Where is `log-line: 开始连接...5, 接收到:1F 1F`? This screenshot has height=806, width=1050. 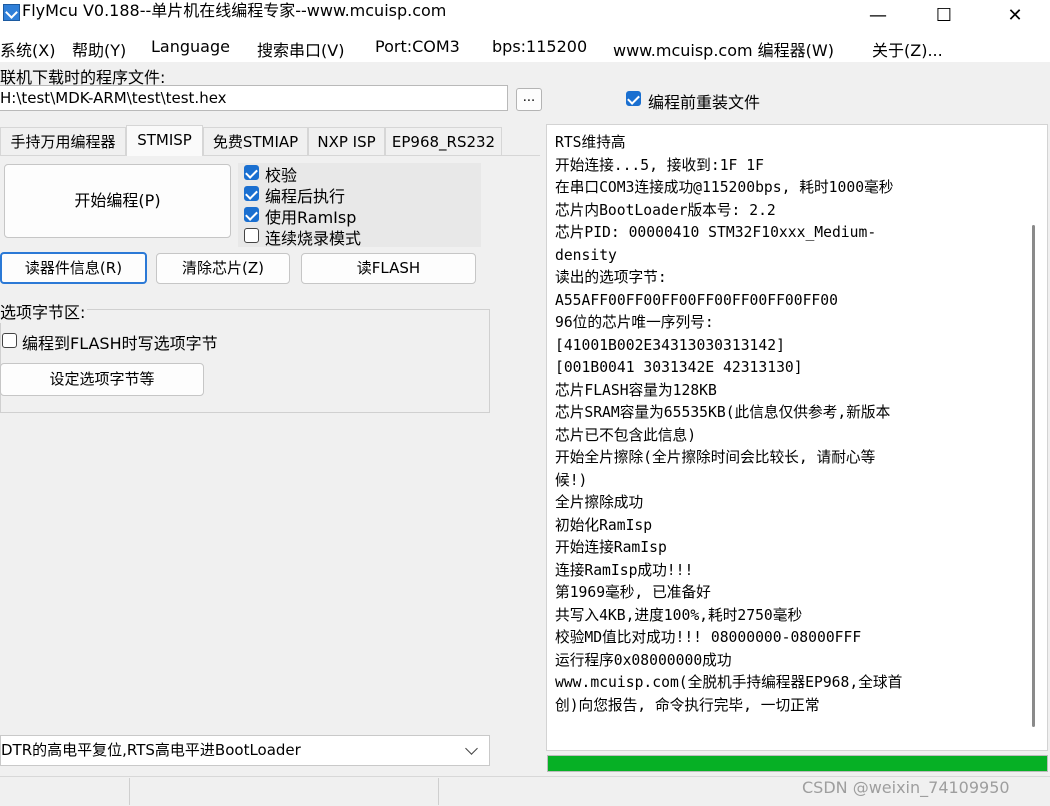 log-line: 开始连接...5, 接收到:1F 1F is located at coordinates (659, 165).